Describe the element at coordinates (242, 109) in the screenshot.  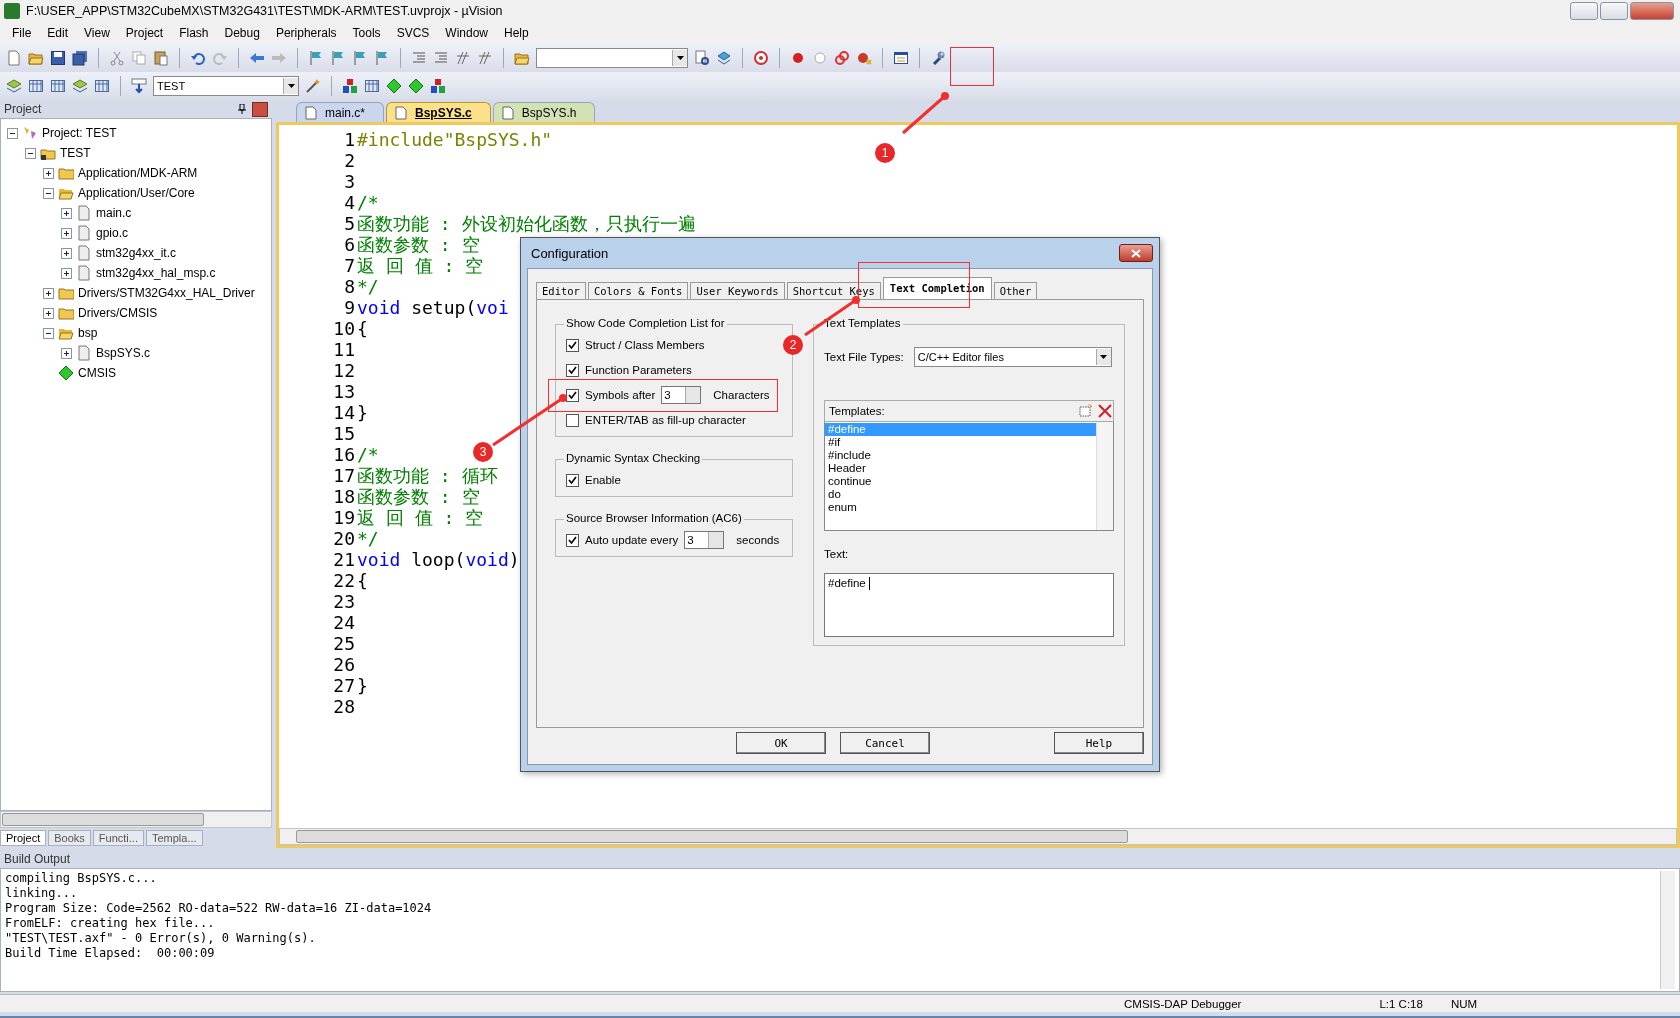
I see `pin-icon` at that location.